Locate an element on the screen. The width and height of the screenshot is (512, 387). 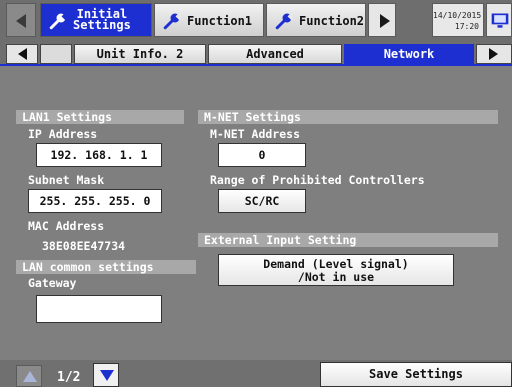
mac-address-label: MAC Address is located at coordinates (66, 226).